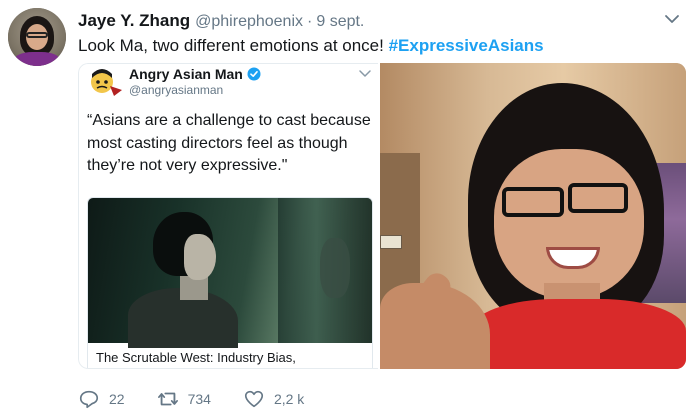 The image size is (696, 416). What do you see at coordinates (117, 399) in the screenshot?
I see `reply-count: 22` at bounding box center [117, 399].